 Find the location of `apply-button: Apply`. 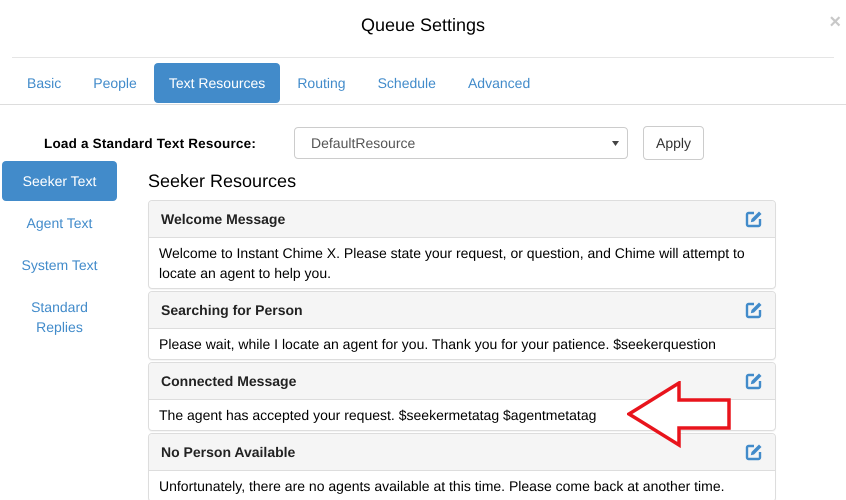

apply-button: Apply is located at coordinates (673, 143).